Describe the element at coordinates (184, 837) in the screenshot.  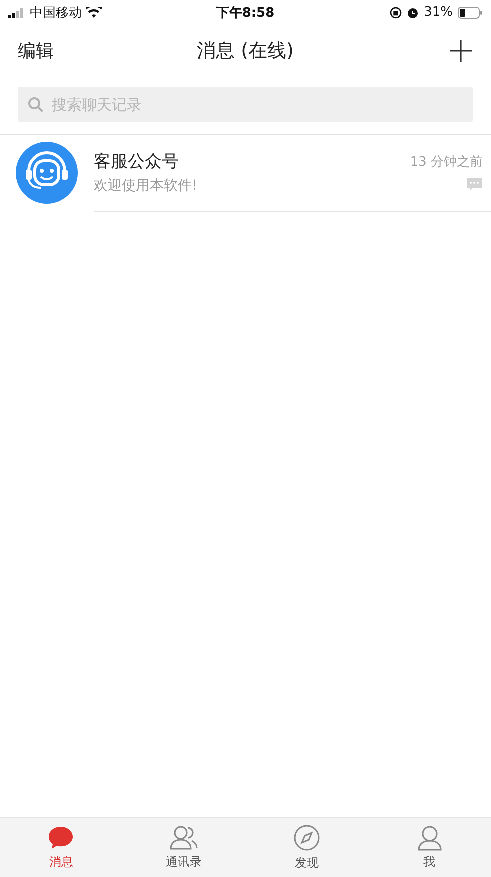
I see `people-icon` at that location.